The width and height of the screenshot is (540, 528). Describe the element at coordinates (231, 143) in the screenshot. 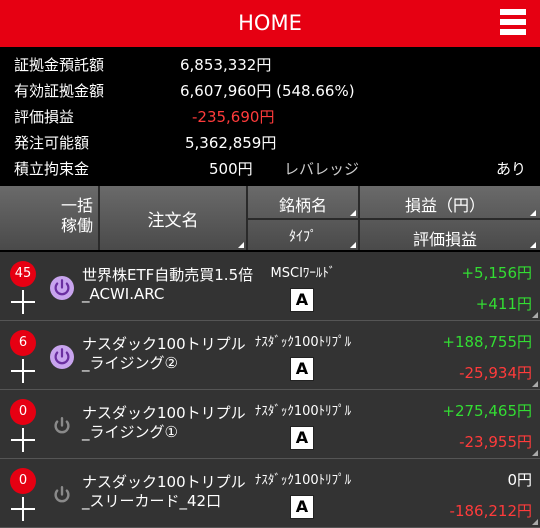

I see `orderable-value: 5,362,859円` at that location.